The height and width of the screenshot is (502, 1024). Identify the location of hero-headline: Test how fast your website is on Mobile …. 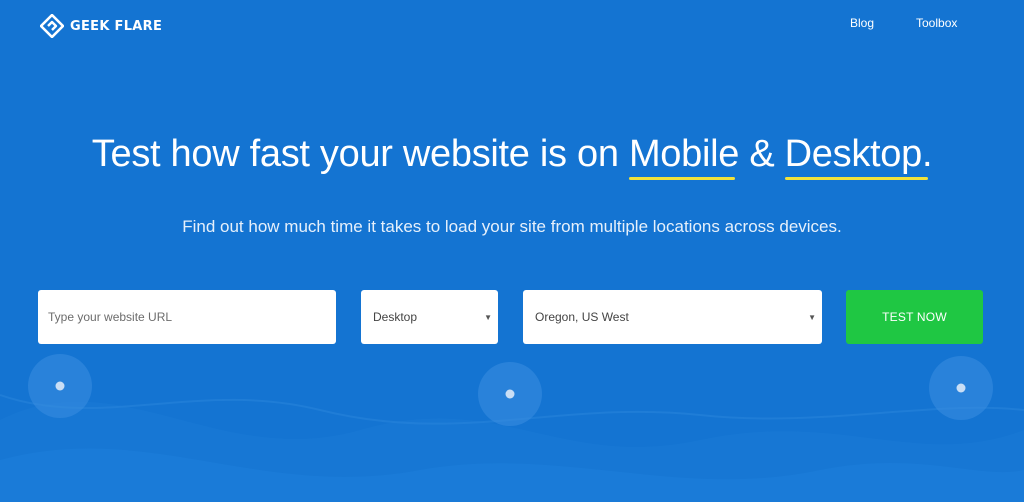
(512, 156).